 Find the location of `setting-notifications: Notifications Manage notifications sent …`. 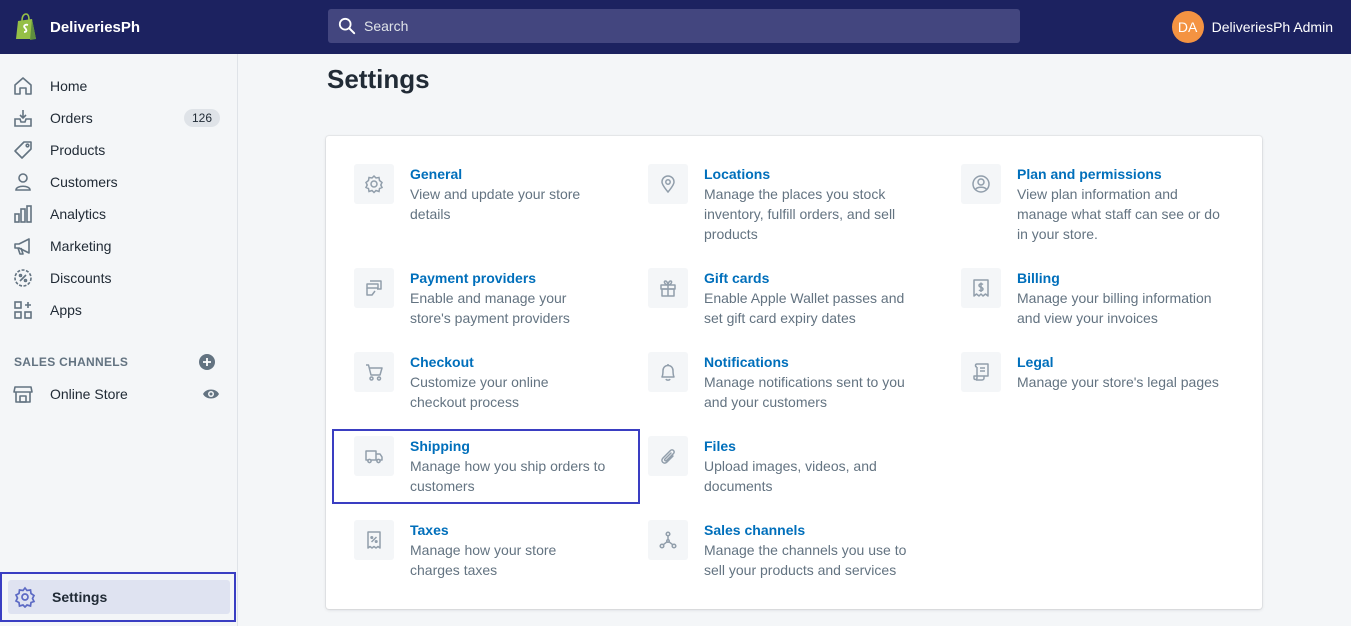

setting-notifications: Notifications Manage notifications sent … is located at coordinates (776, 382).